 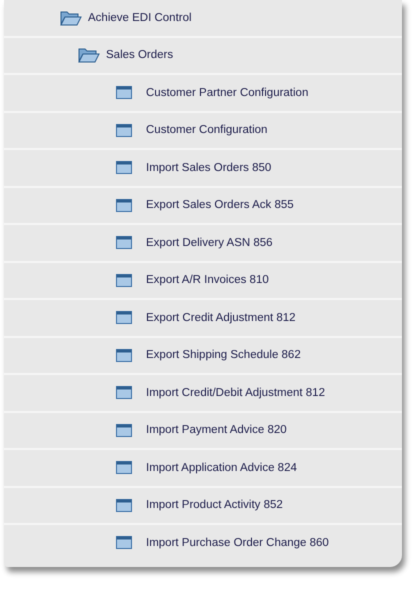 I want to click on tree-item: Import Product Activity 852, so click(x=214, y=505).